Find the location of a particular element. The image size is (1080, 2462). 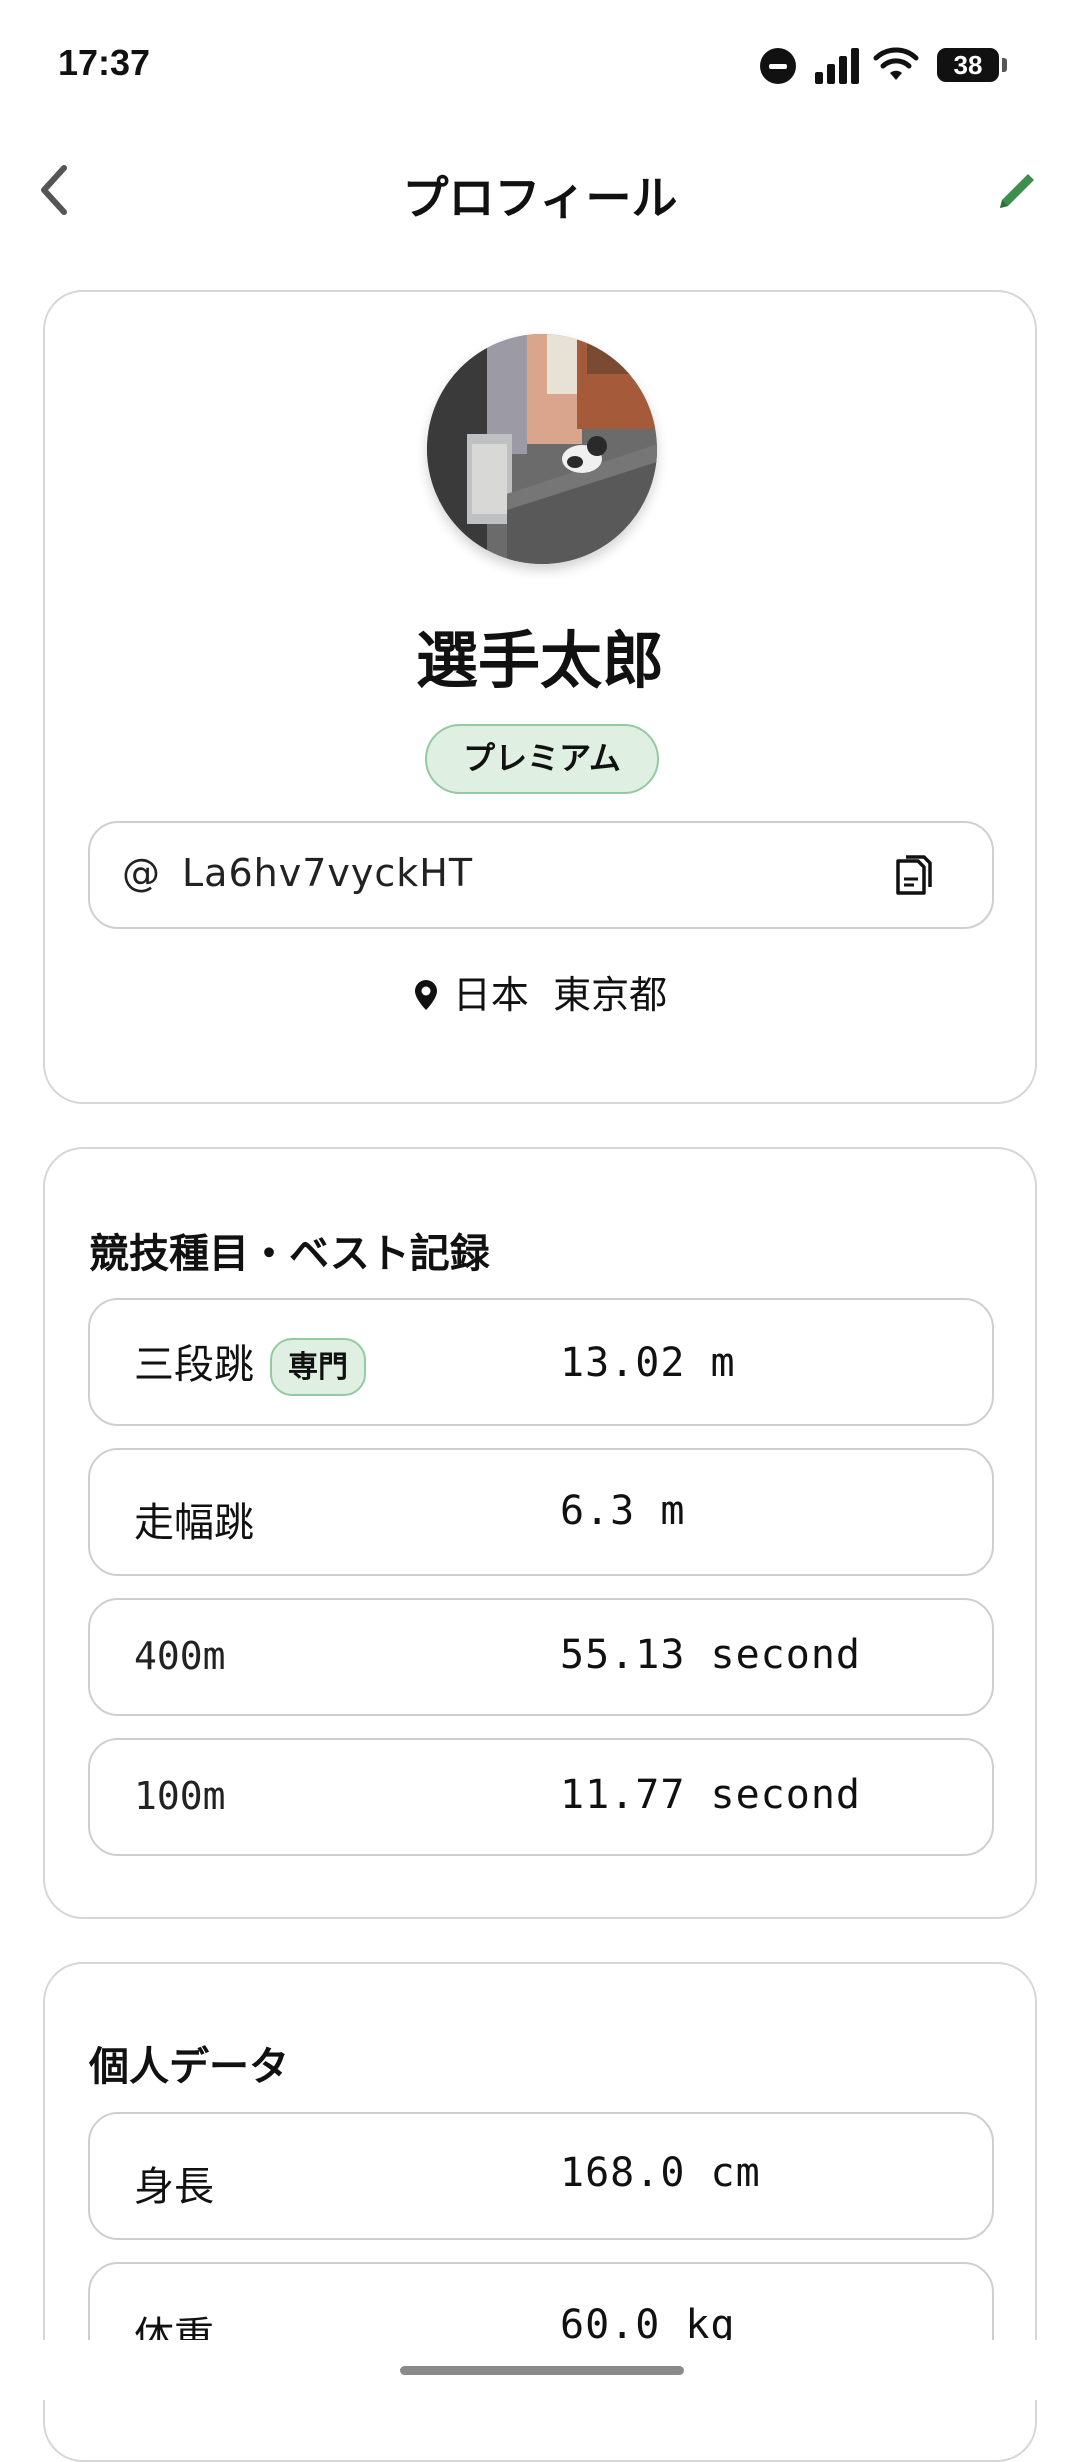

record-event: 三段跳 専門 is located at coordinates (250, 1364).